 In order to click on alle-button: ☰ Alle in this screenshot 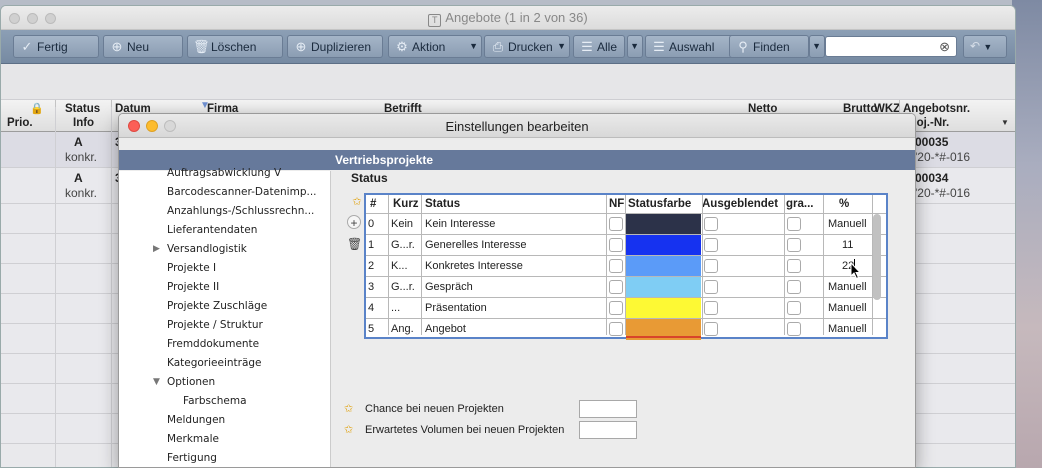, I will do `click(599, 46)`.